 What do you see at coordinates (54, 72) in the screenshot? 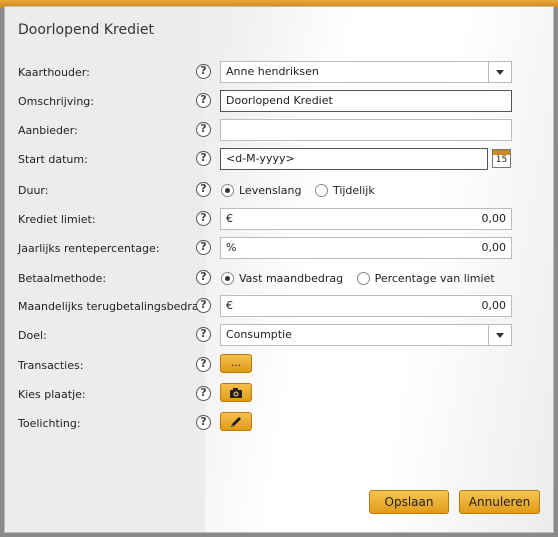
I see `kaarthouder-label: Kaarthouder:` at bounding box center [54, 72].